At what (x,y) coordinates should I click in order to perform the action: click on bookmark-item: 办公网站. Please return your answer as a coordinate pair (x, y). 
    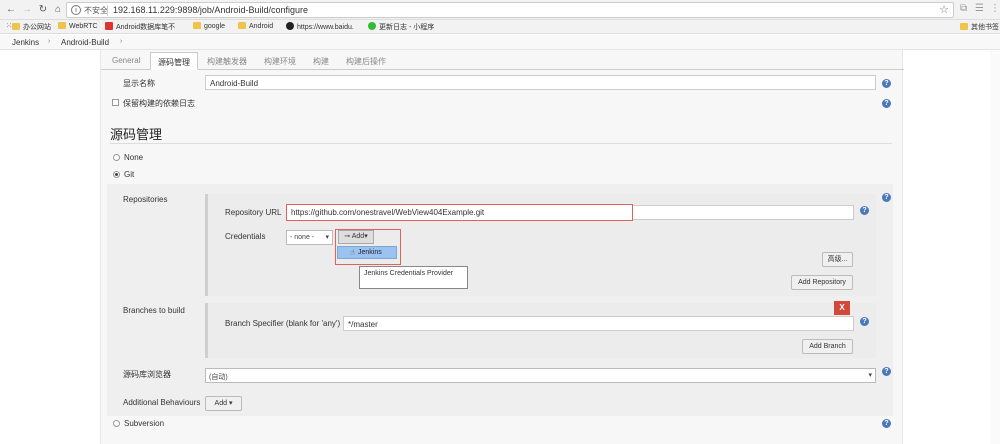
    Looking at the image, I should click on (31, 27).